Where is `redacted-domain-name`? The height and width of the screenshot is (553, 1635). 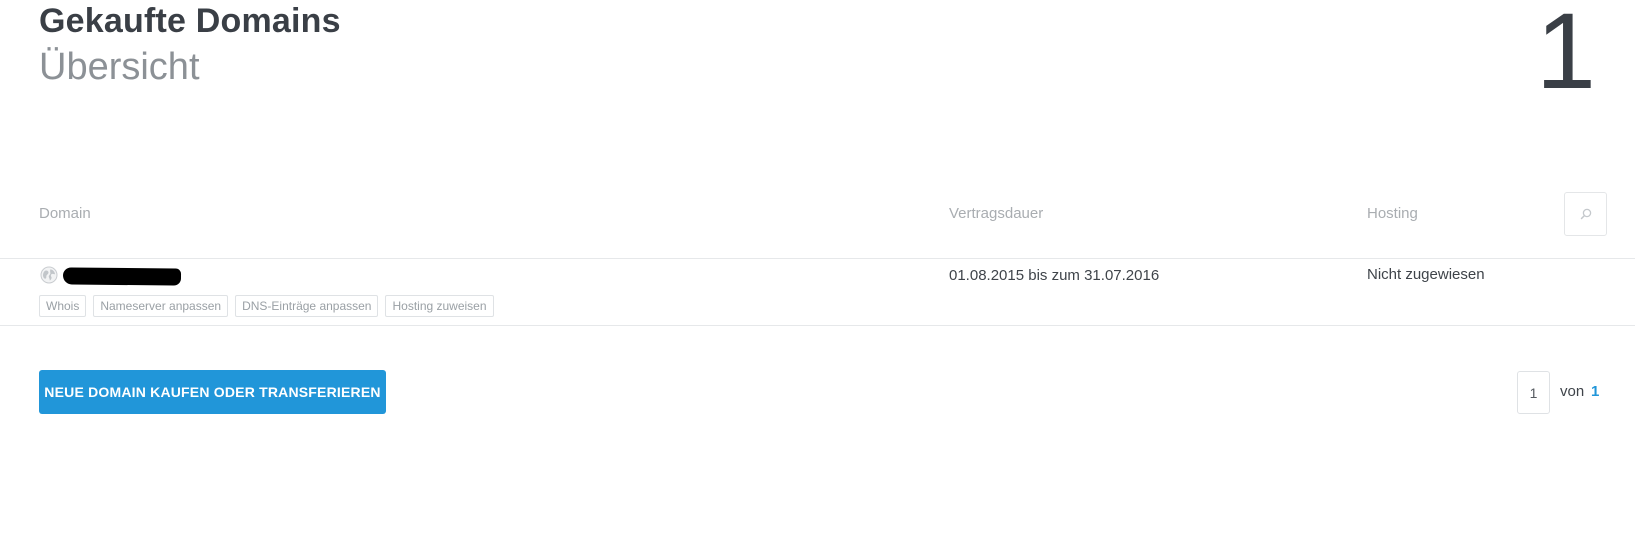 redacted-domain-name is located at coordinates (122, 276).